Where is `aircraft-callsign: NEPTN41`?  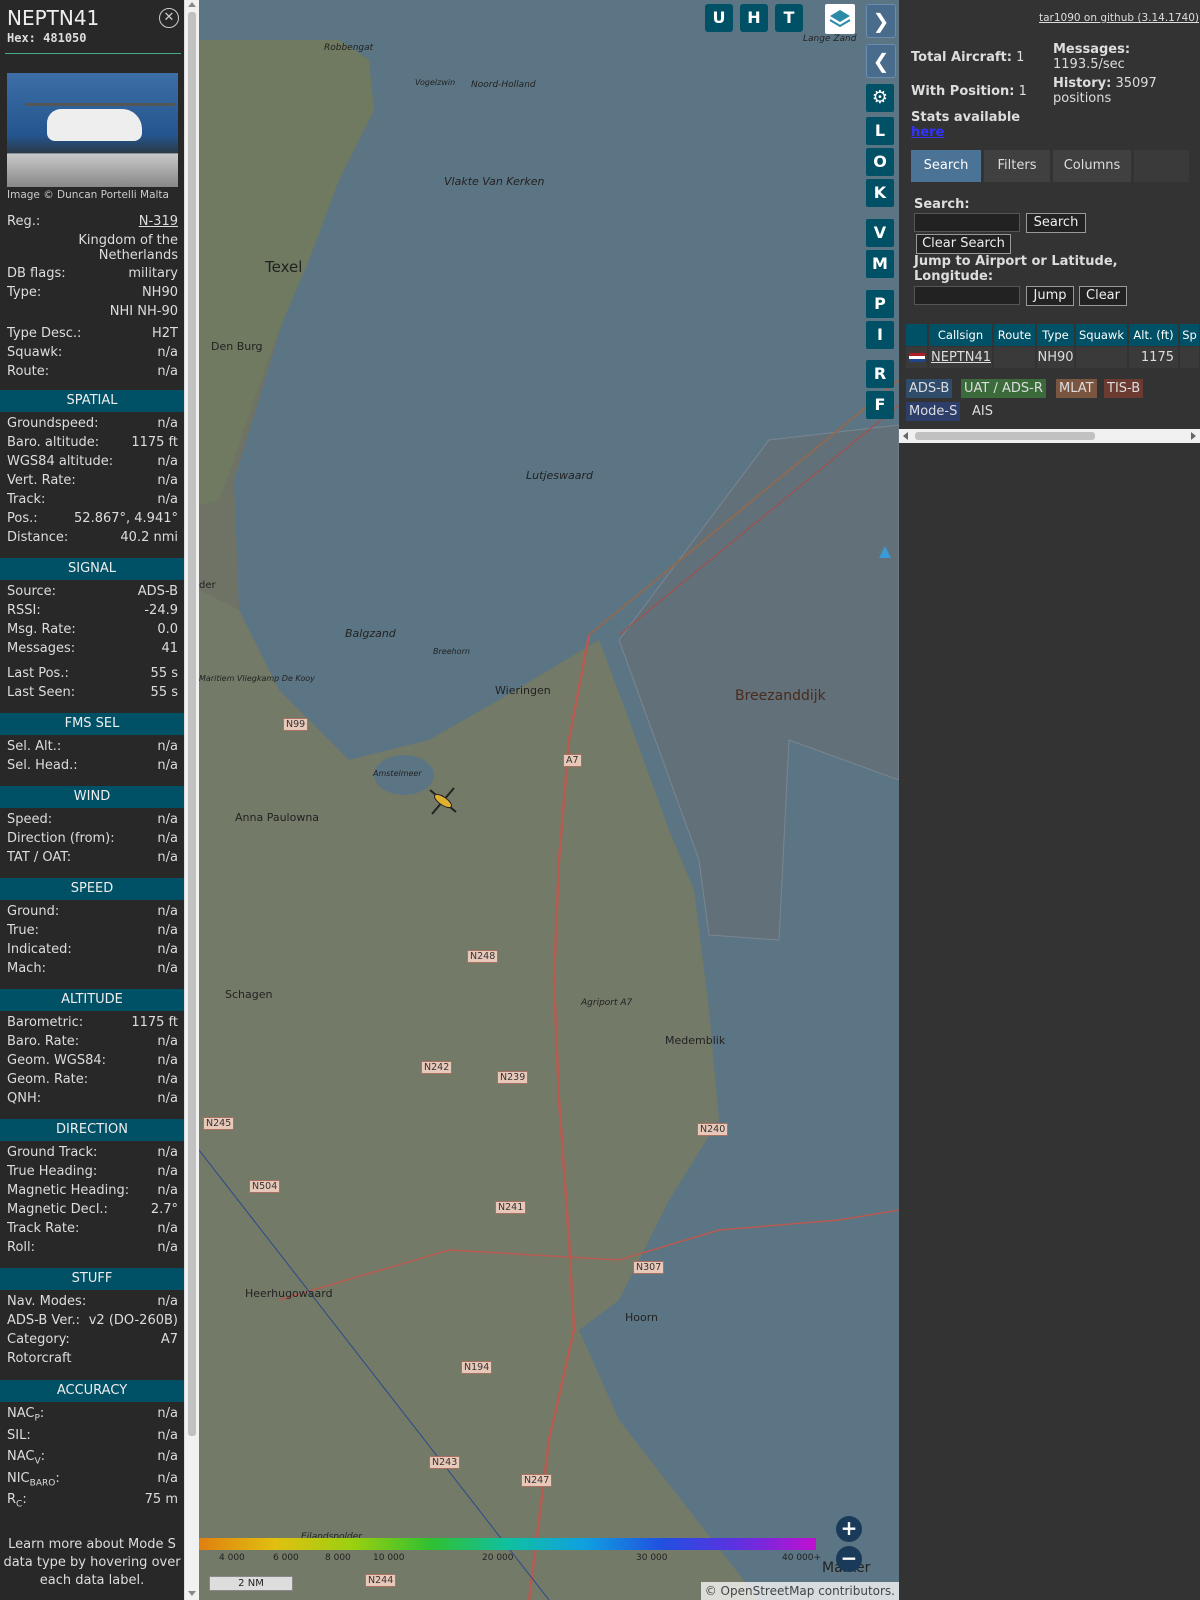
aircraft-callsign: NEPTN41 is located at coordinates (53, 18).